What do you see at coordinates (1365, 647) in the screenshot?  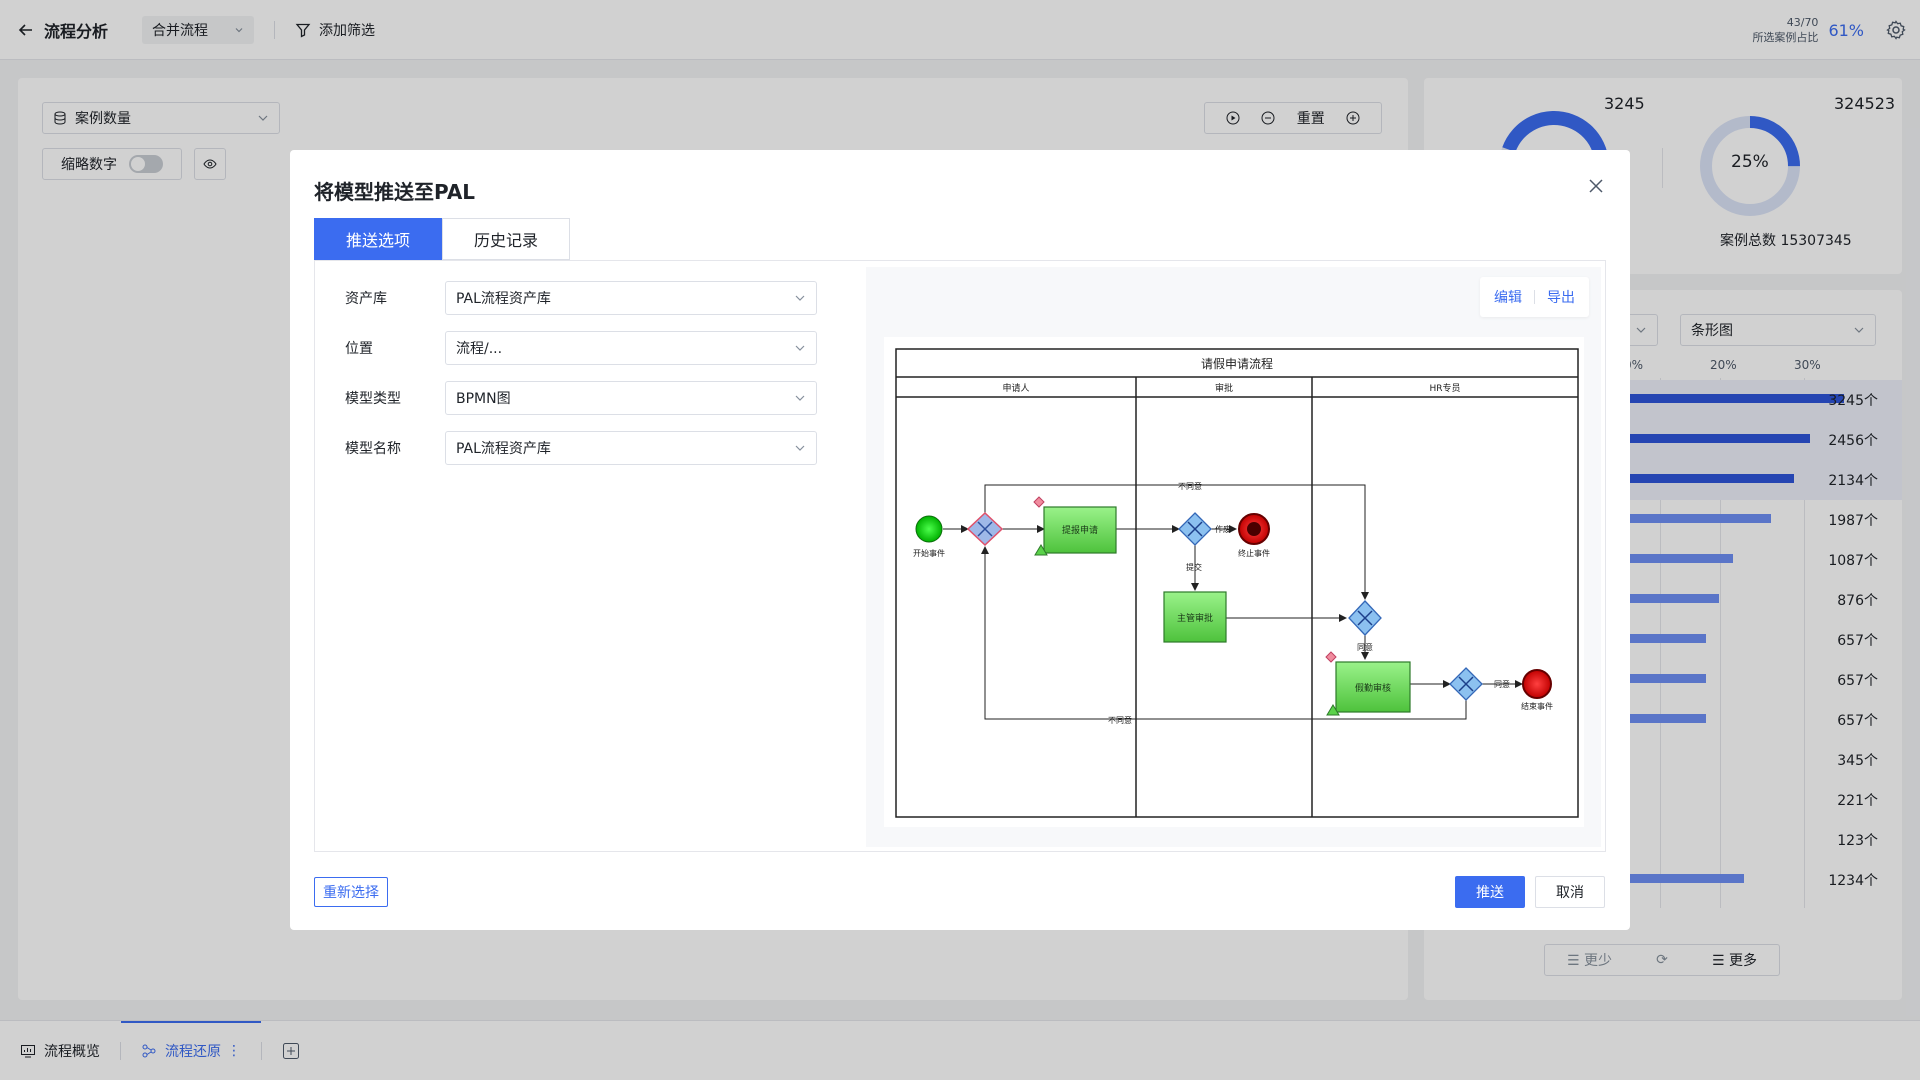 I see `flow-label-agree: 同意` at bounding box center [1365, 647].